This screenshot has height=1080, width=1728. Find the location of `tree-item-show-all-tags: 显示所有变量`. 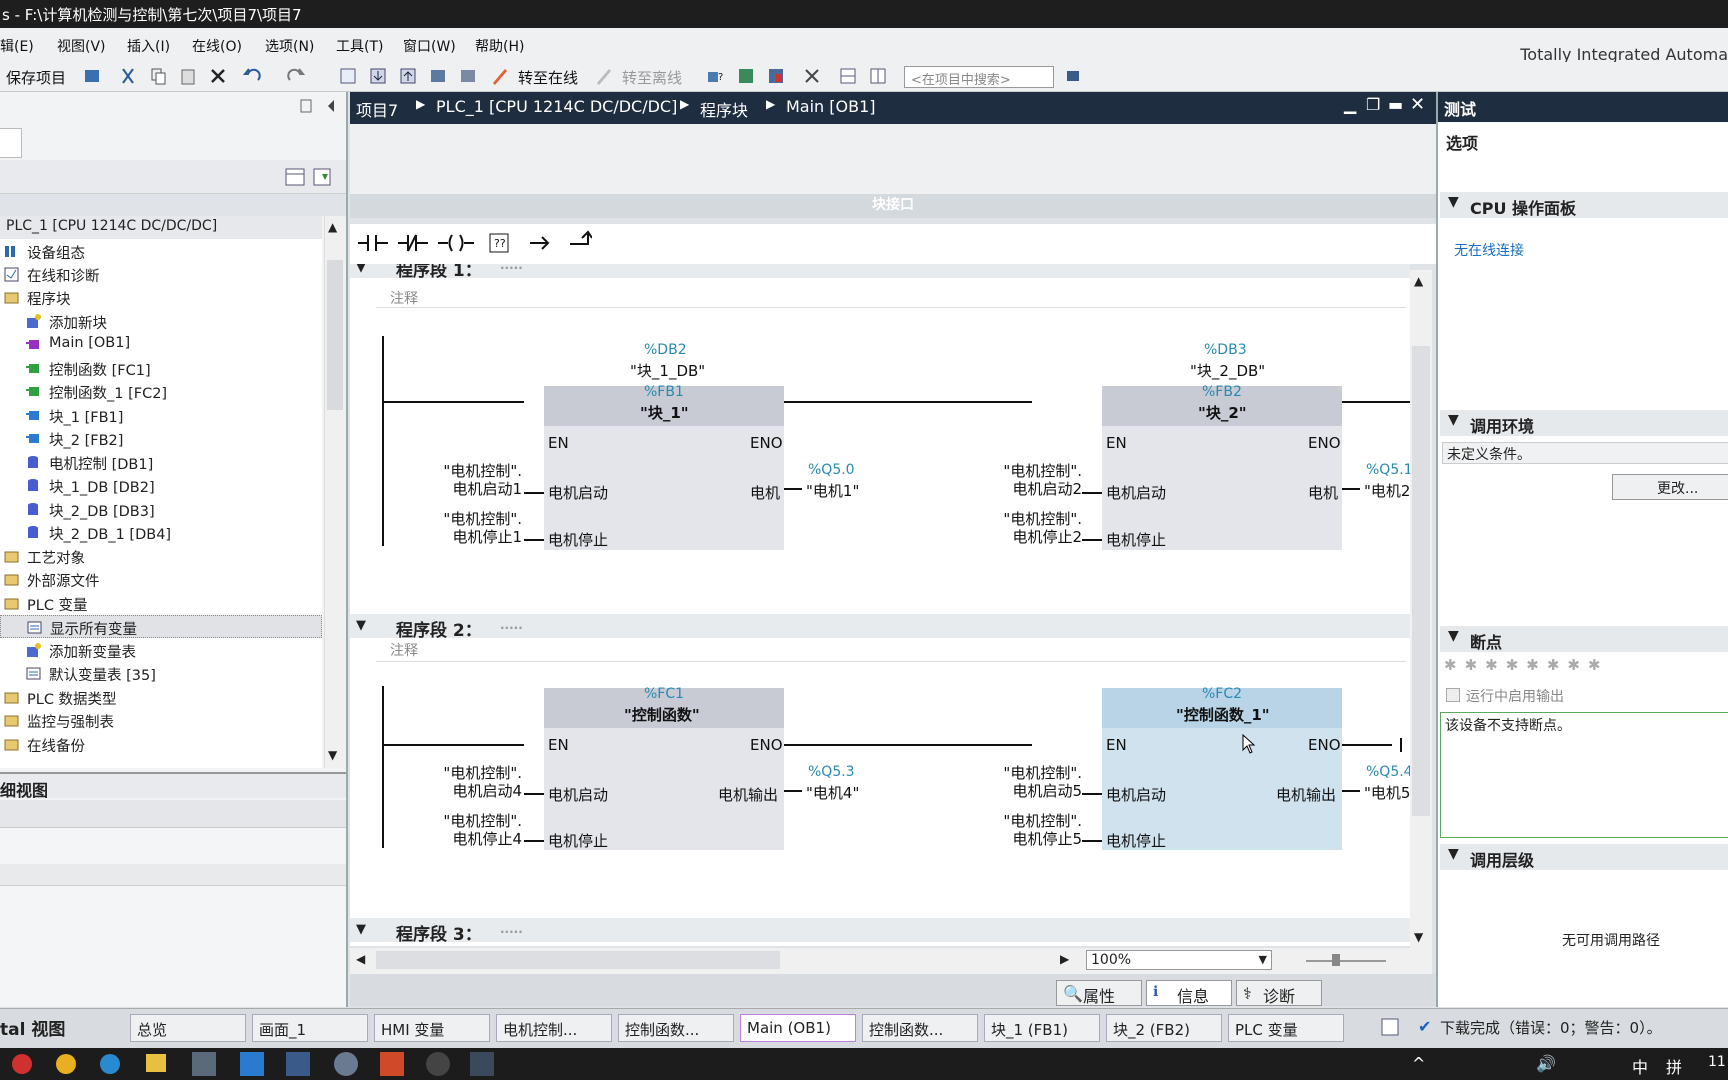

tree-item-show-all-tags: 显示所有变量 is located at coordinates (161, 626).